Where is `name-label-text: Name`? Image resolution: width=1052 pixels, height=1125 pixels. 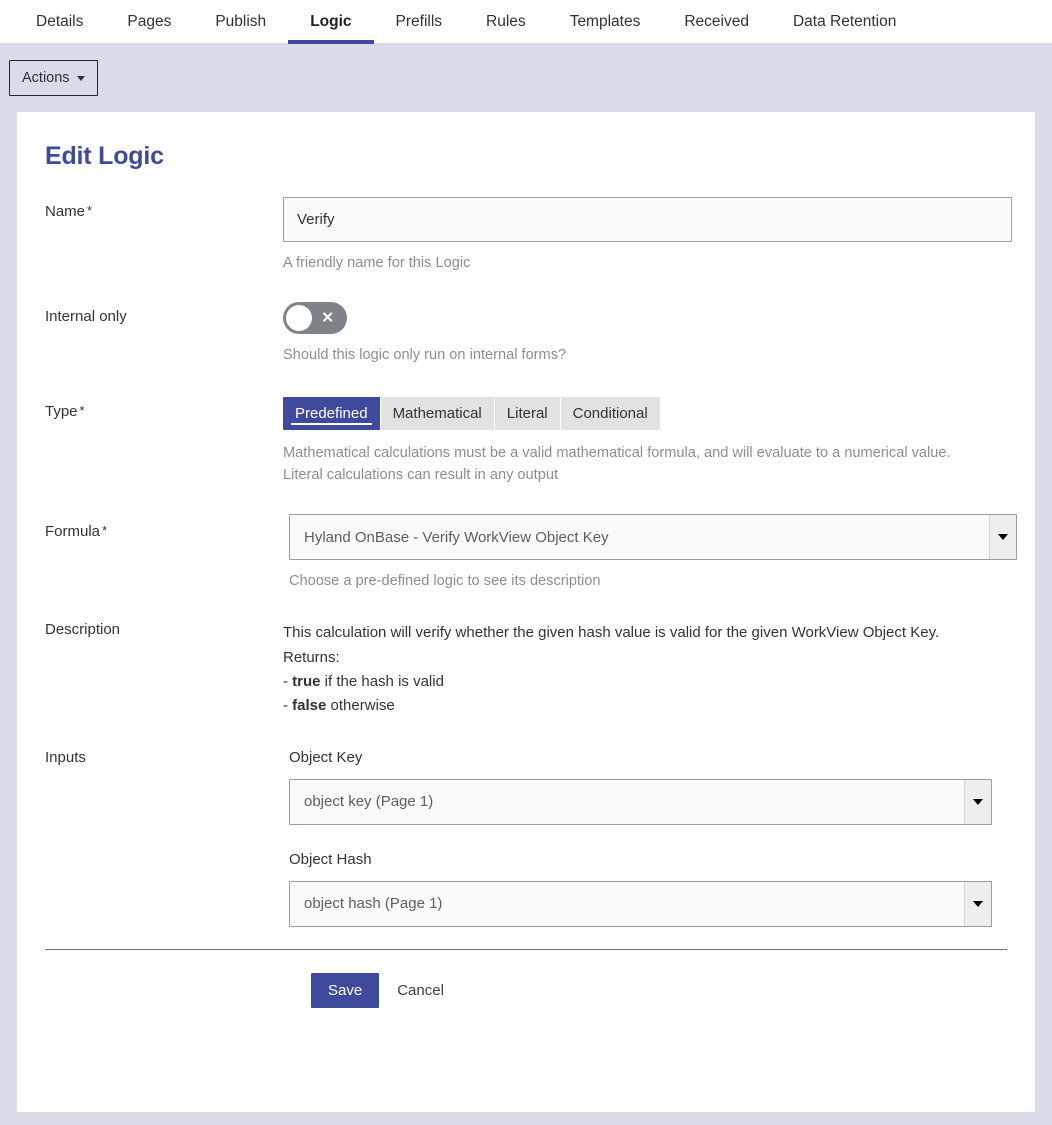
name-label-text: Name is located at coordinates (65, 211).